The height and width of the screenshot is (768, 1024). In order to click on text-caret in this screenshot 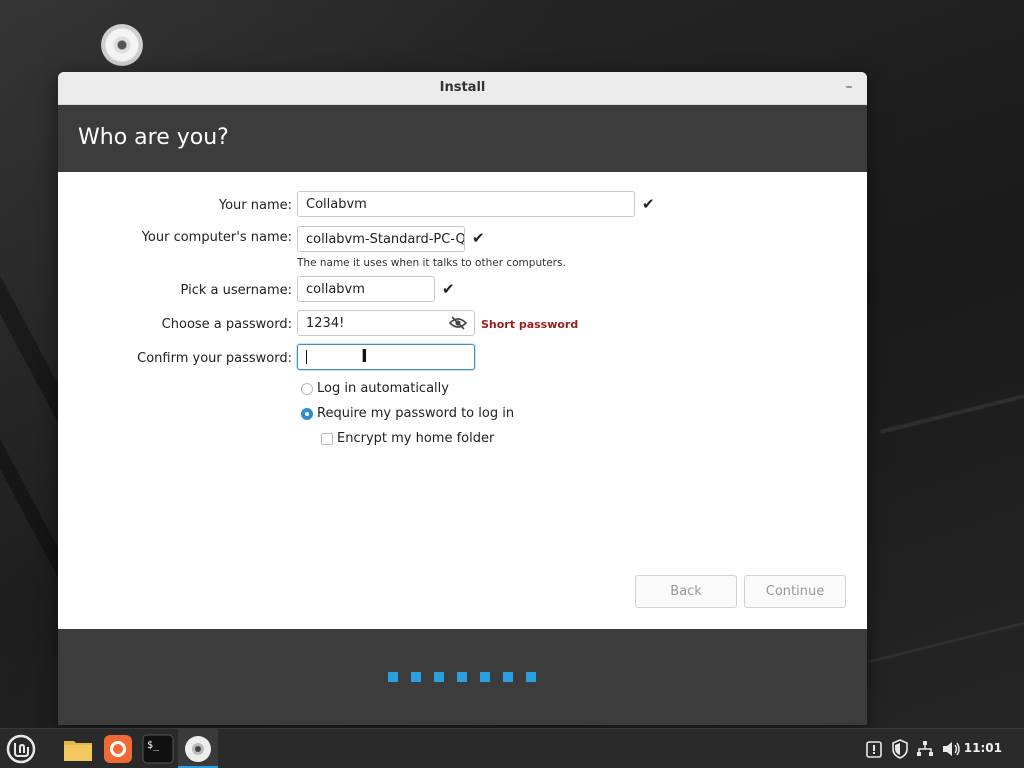, I will do `click(306, 357)`.